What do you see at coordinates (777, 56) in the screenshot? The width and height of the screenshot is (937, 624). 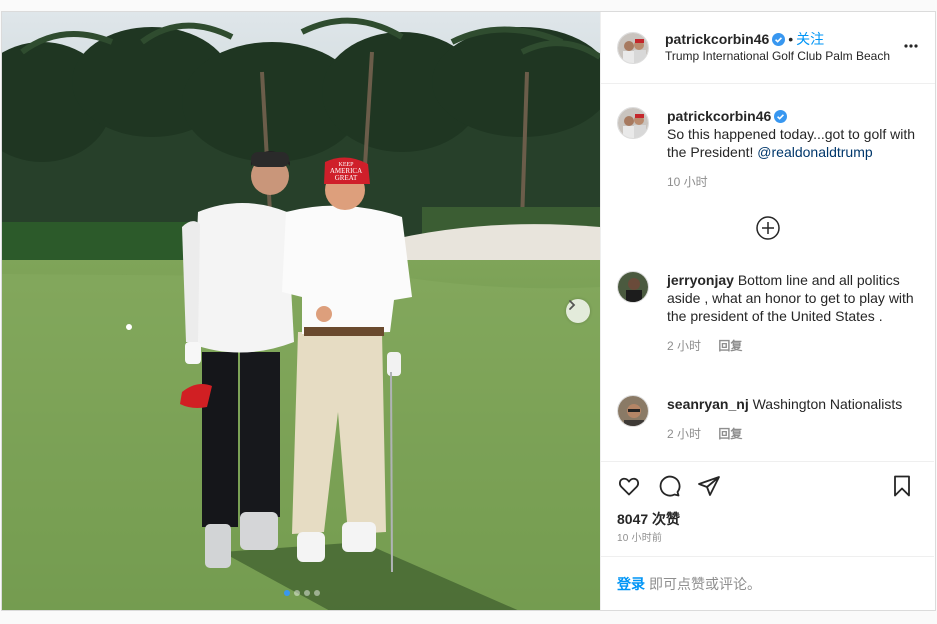 I see `location-link: Trump International Golf Club Palm Beach` at bounding box center [777, 56].